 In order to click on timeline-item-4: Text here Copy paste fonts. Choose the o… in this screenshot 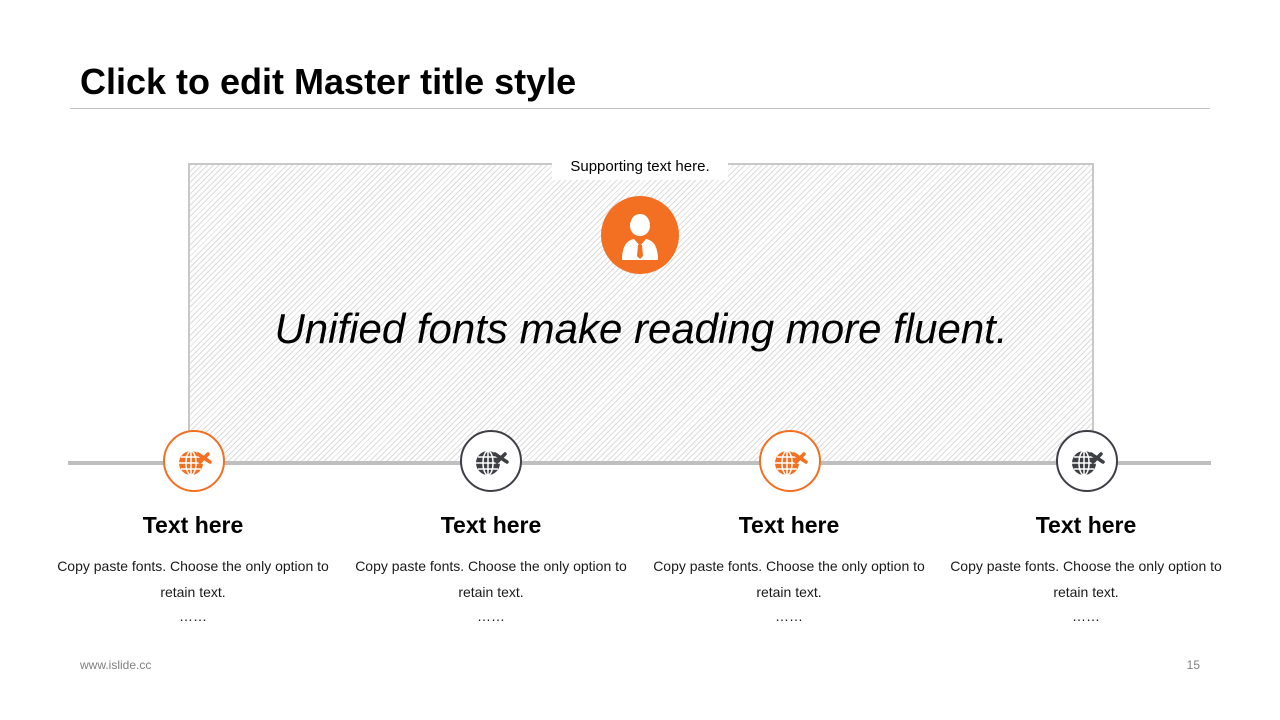, I will do `click(1086, 566)`.